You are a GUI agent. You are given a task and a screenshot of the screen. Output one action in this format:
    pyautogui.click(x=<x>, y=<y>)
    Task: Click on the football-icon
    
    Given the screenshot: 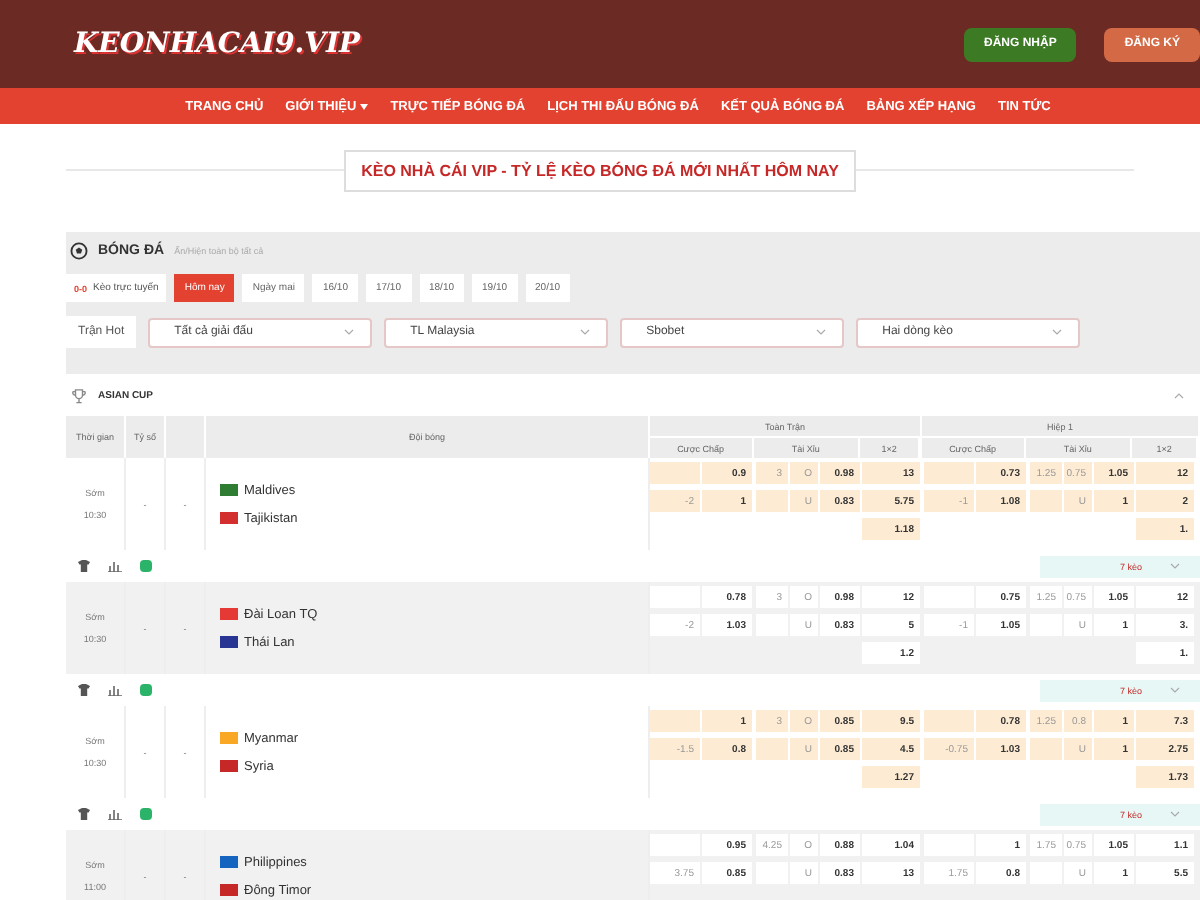 What is the action you would take?
    pyautogui.click(x=79, y=250)
    